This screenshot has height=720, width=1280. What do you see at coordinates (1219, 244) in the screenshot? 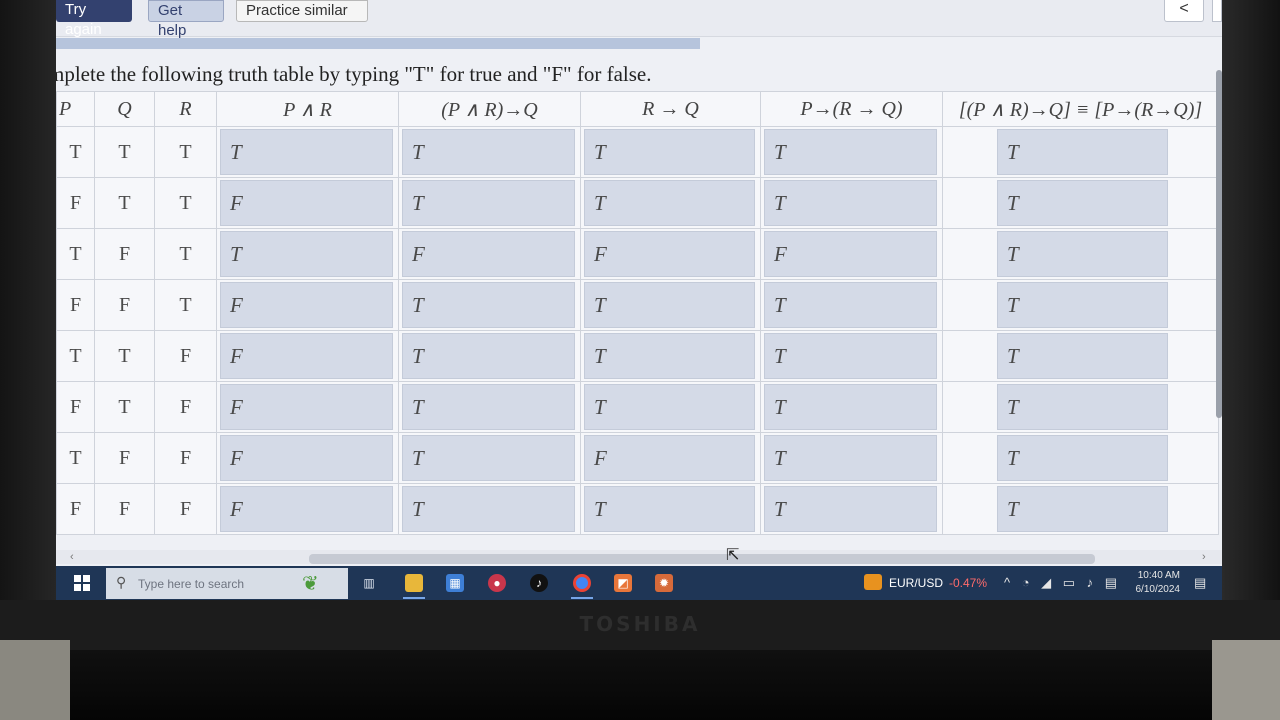
I see `vertical-scrollbar` at bounding box center [1219, 244].